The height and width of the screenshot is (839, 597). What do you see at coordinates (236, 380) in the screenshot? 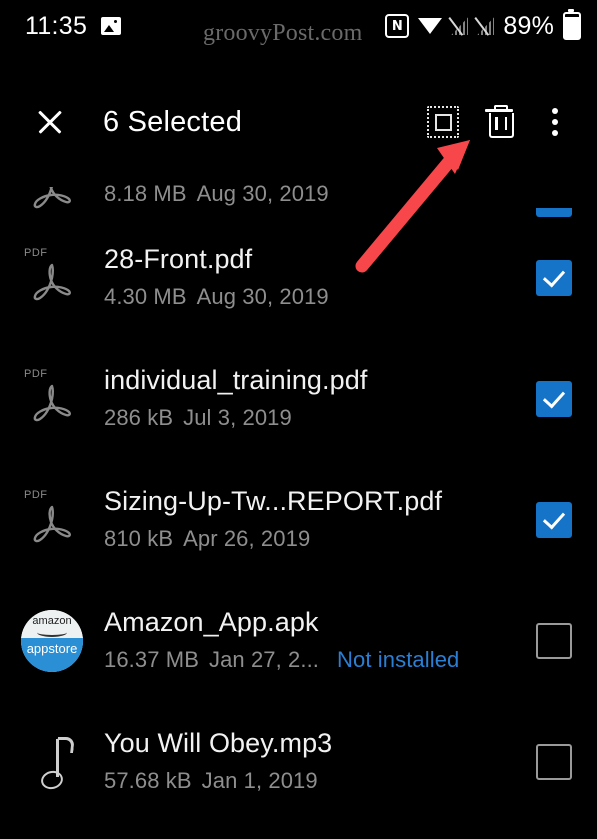
I see `file-name: individual_training.pdf` at bounding box center [236, 380].